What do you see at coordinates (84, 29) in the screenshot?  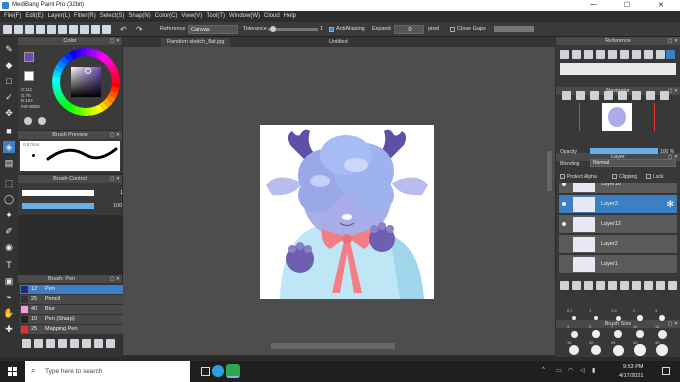 I see `ruler-icon` at bounding box center [84, 29].